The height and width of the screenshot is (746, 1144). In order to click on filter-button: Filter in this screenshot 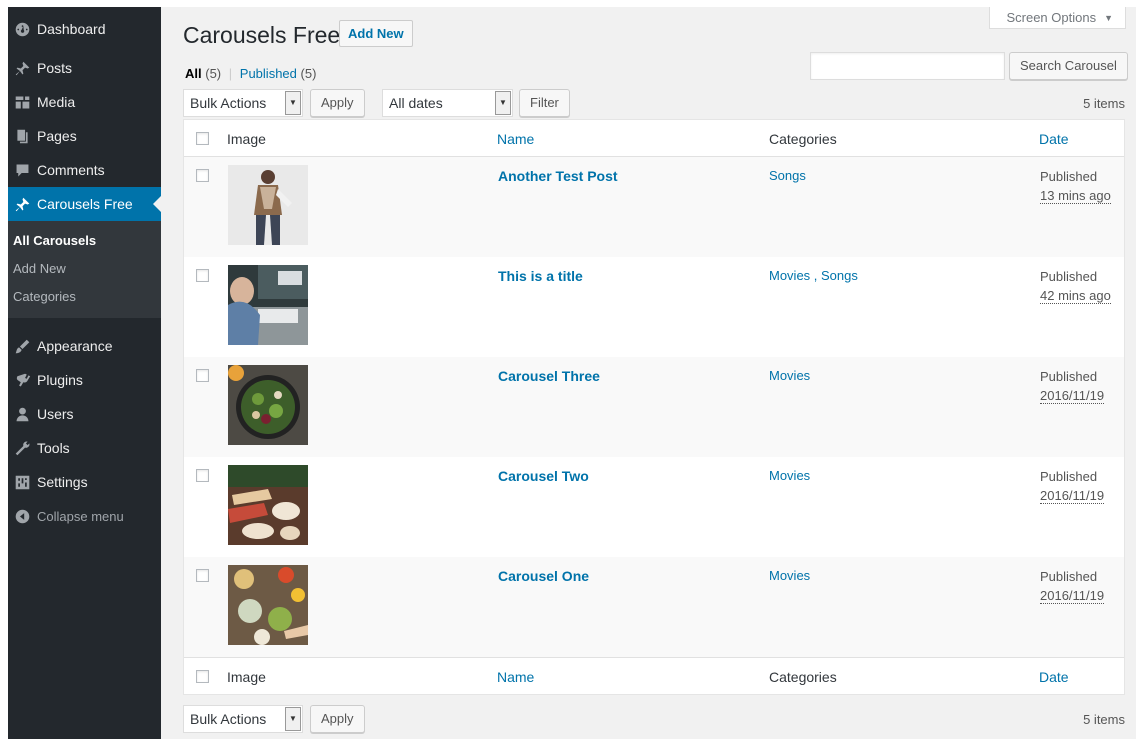, I will do `click(544, 103)`.